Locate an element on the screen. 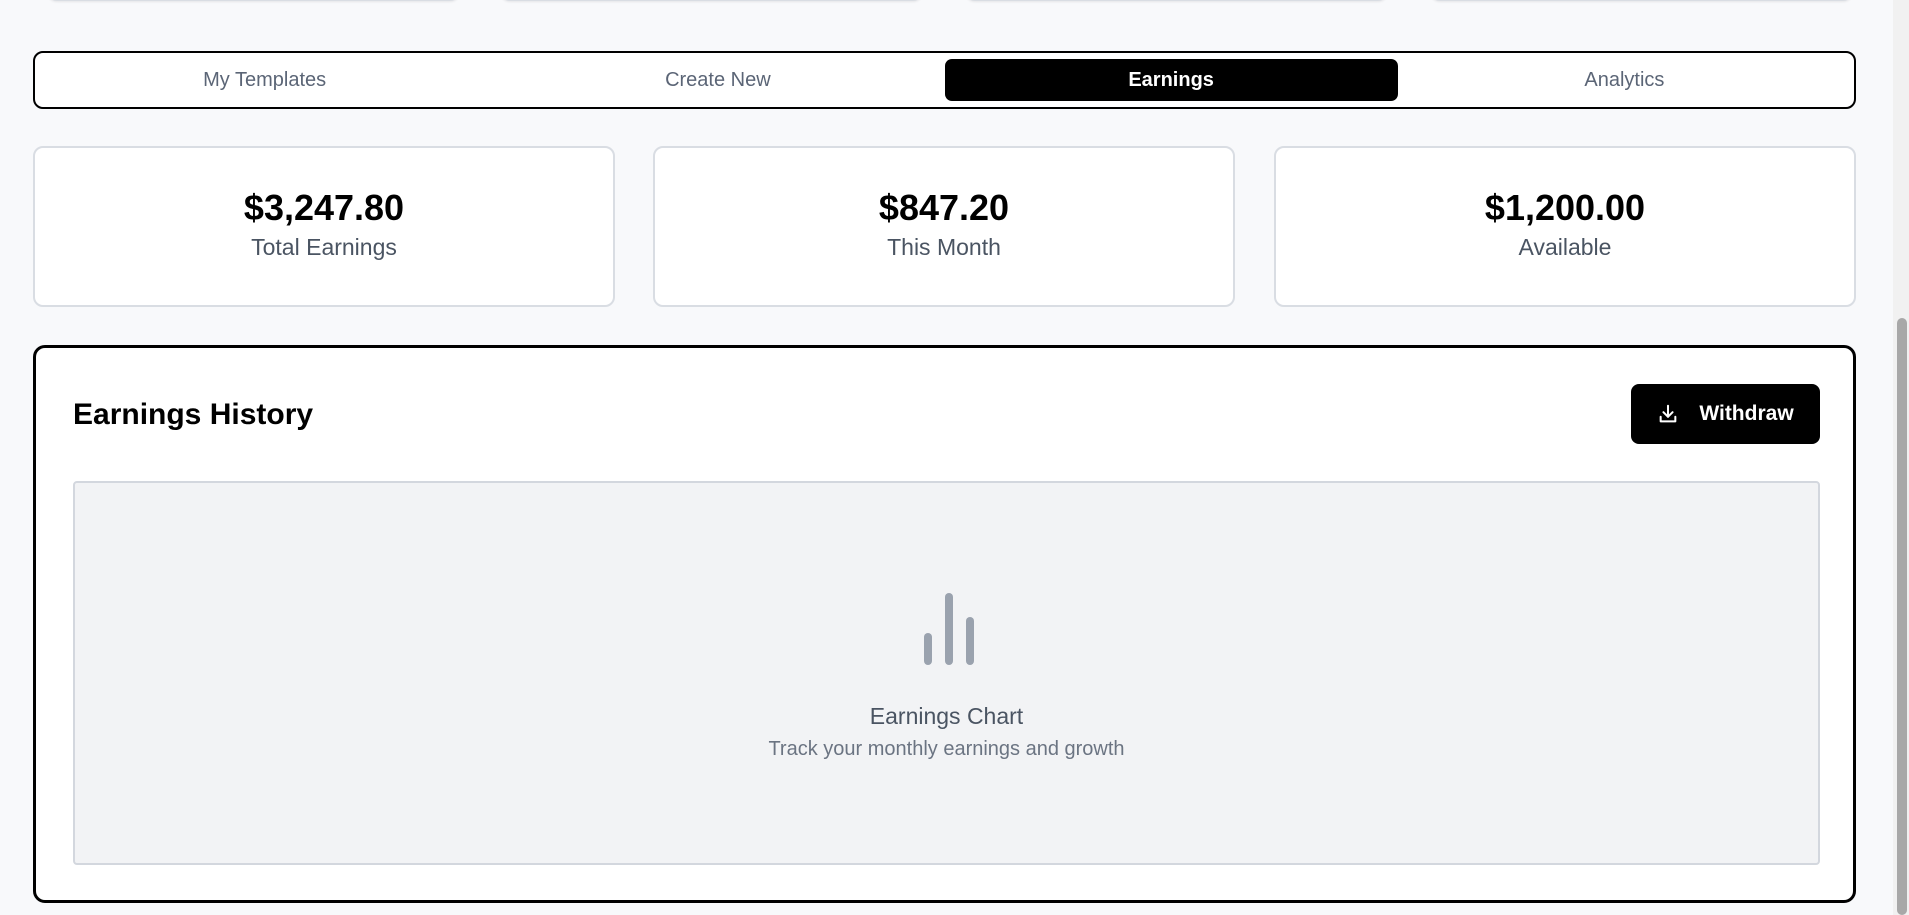 Image resolution: width=1909 pixels, height=915 pixels. chart-placeholder-title: Earnings Chart is located at coordinates (946, 716).